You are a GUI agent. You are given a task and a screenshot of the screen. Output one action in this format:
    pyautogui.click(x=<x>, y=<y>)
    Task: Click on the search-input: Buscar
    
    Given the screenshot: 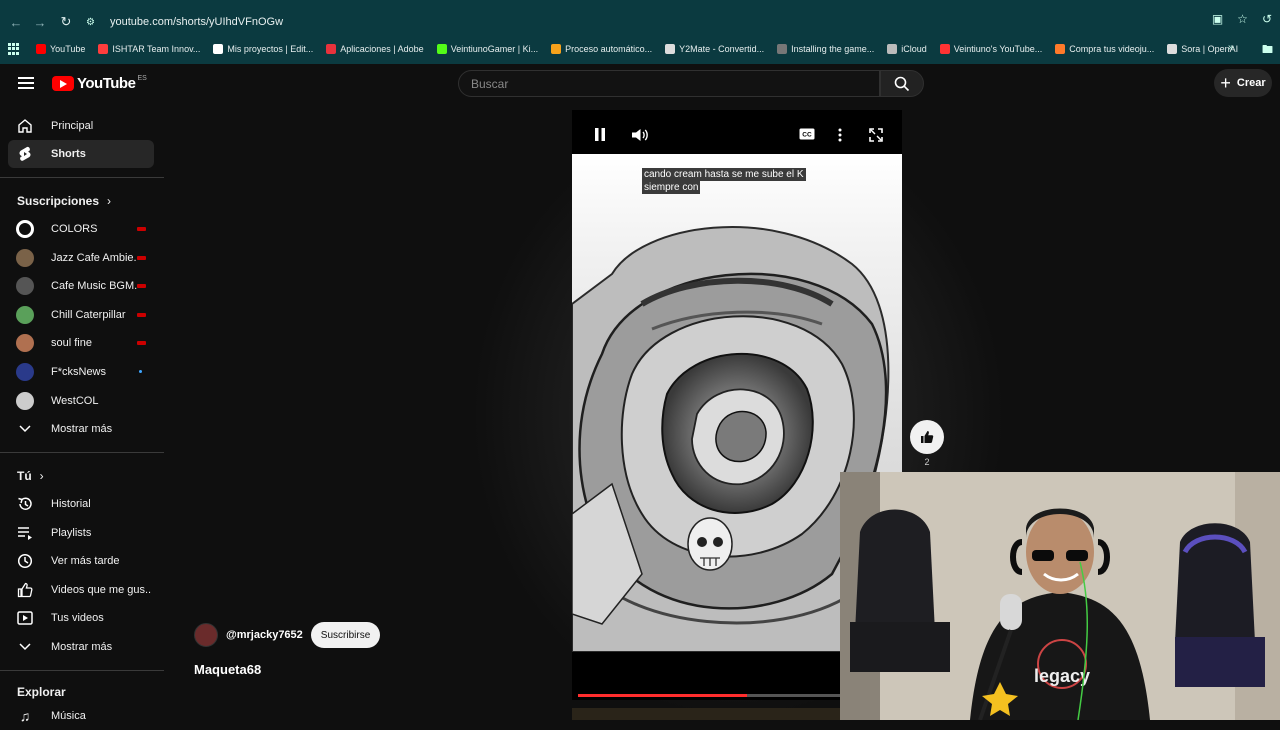 What is the action you would take?
    pyautogui.click(x=669, y=83)
    